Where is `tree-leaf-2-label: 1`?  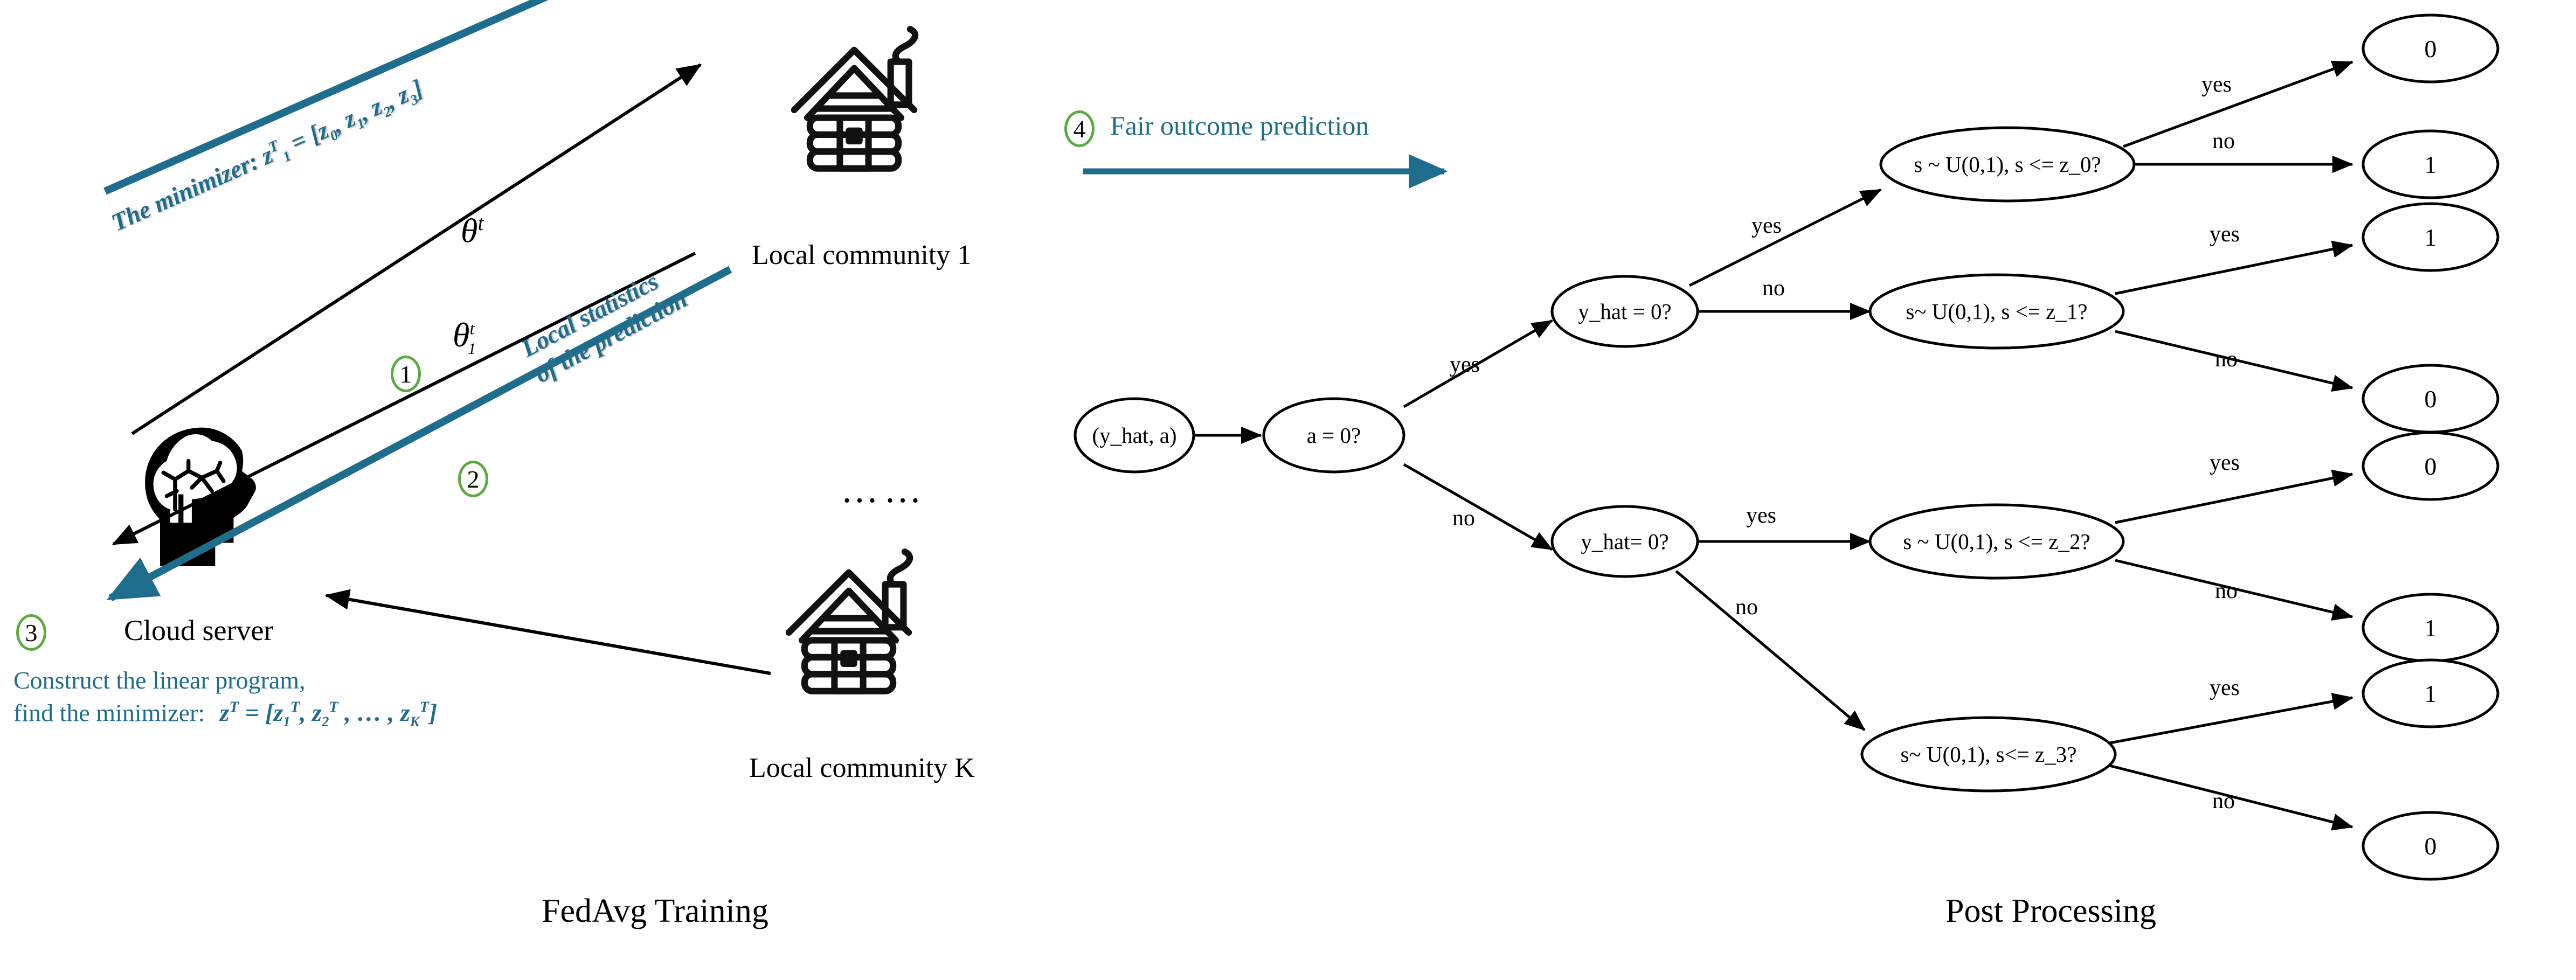
tree-leaf-2-label: 1 is located at coordinates (2431, 164).